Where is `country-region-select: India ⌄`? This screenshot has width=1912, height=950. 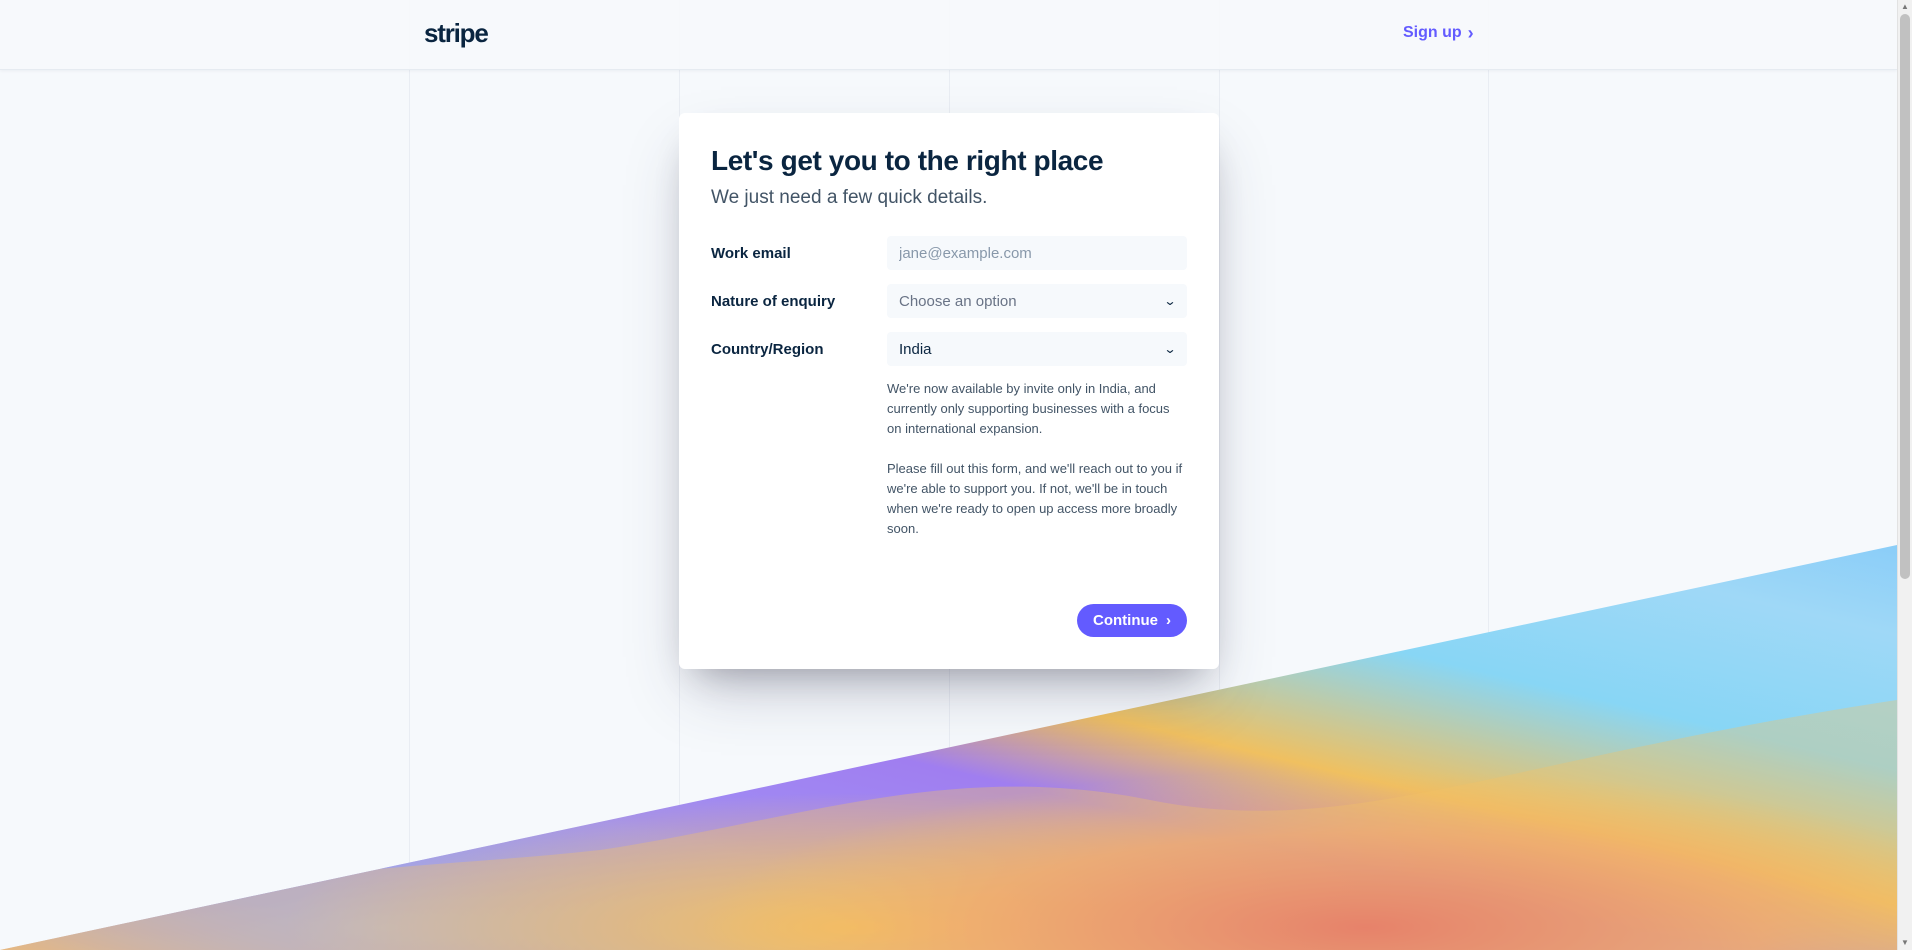 country-region-select: India ⌄ is located at coordinates (1037, 349).